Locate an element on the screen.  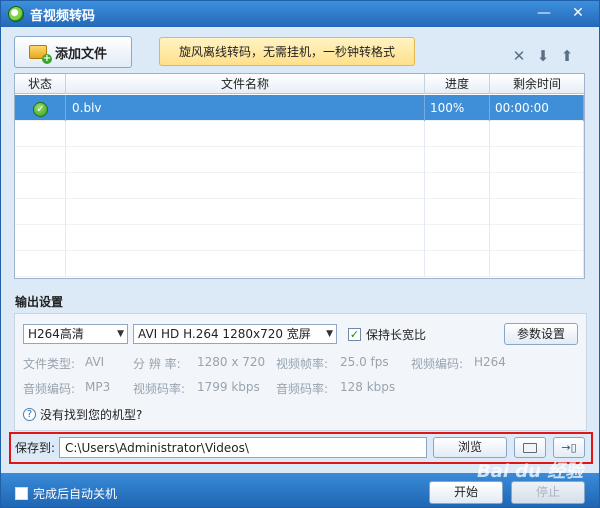
auto-shutdown-label: 完成后自动关机 is located at coordinates (75, 494).